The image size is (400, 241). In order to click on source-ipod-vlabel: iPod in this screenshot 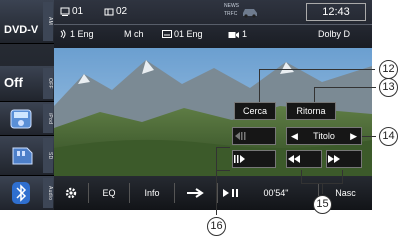, I will do `click(48, 118)`.